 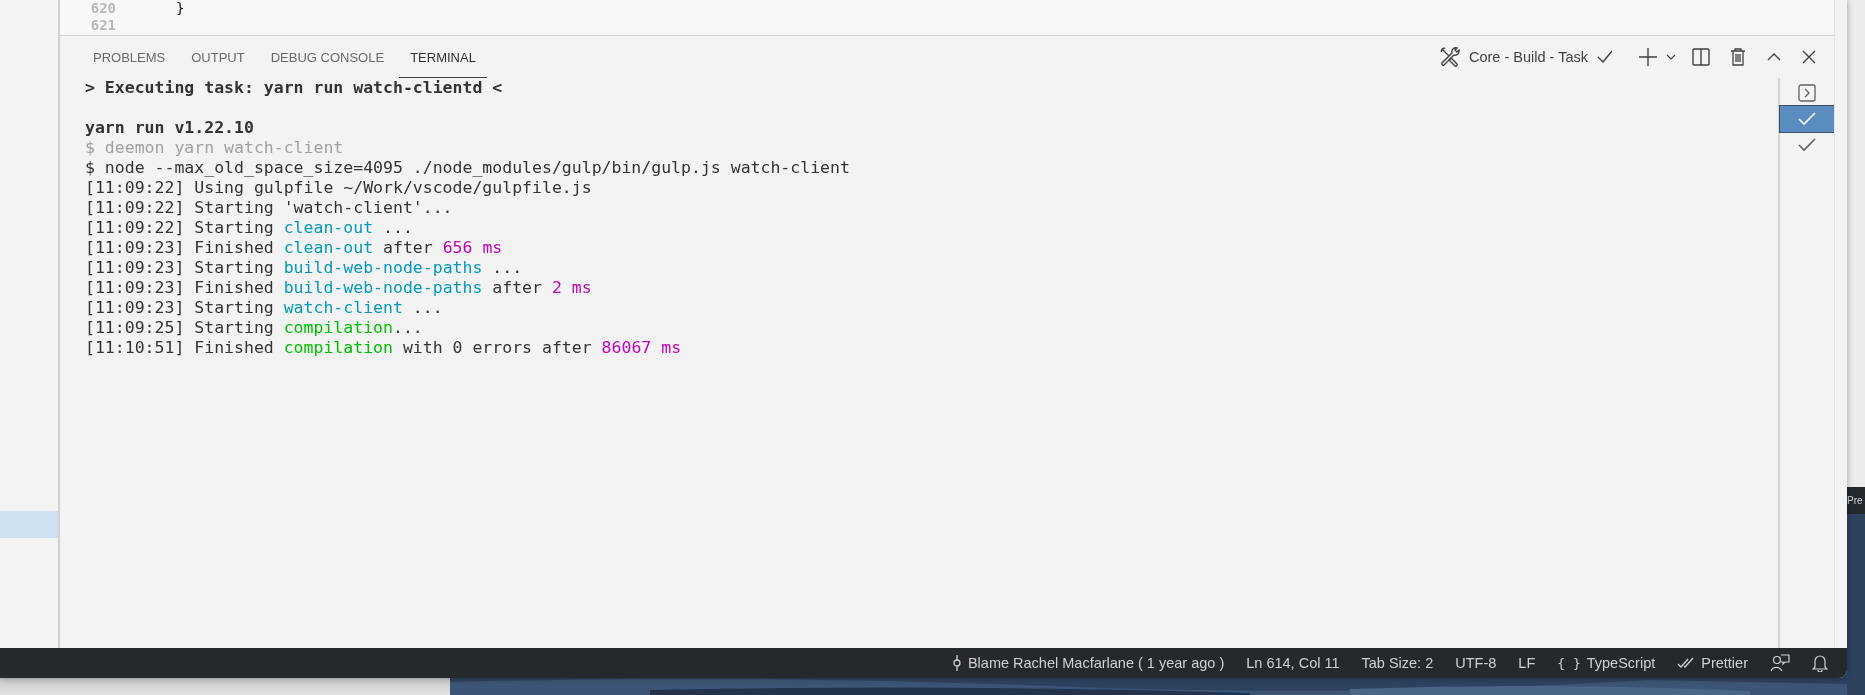 I want to click on terminal-text: [11:09:25] Starting, so click(x=180, y=327).